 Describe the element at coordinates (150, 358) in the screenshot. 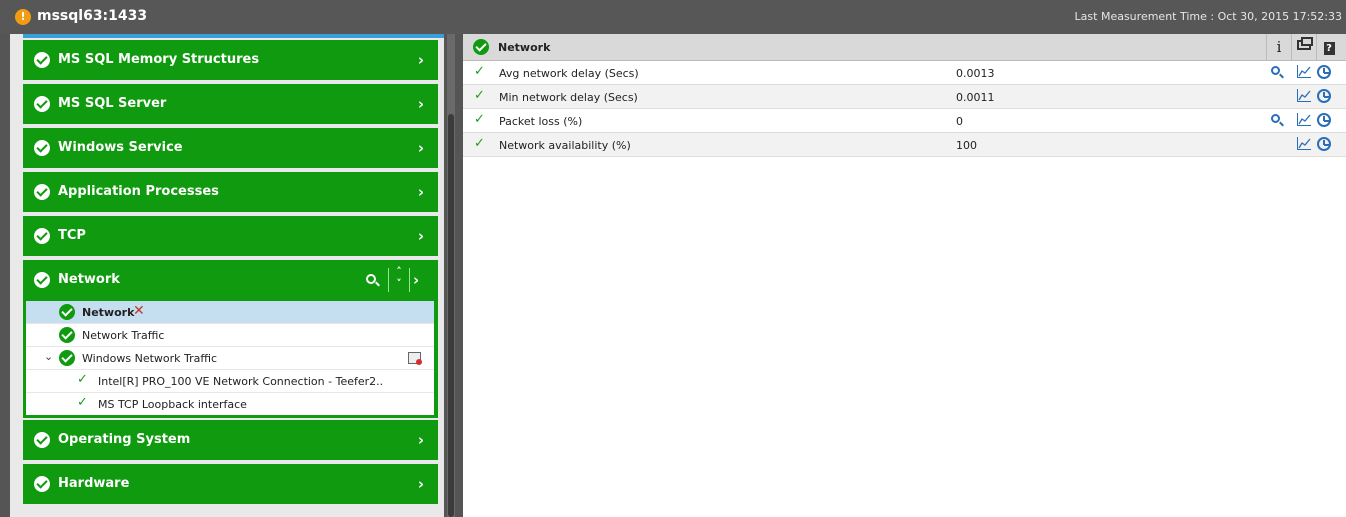

I see `tree-item-label: Windows Network Traffic` at that location.